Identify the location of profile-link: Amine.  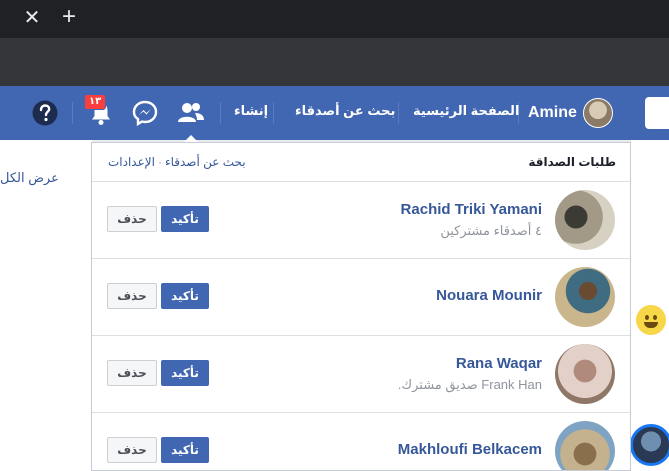
(570, 113).